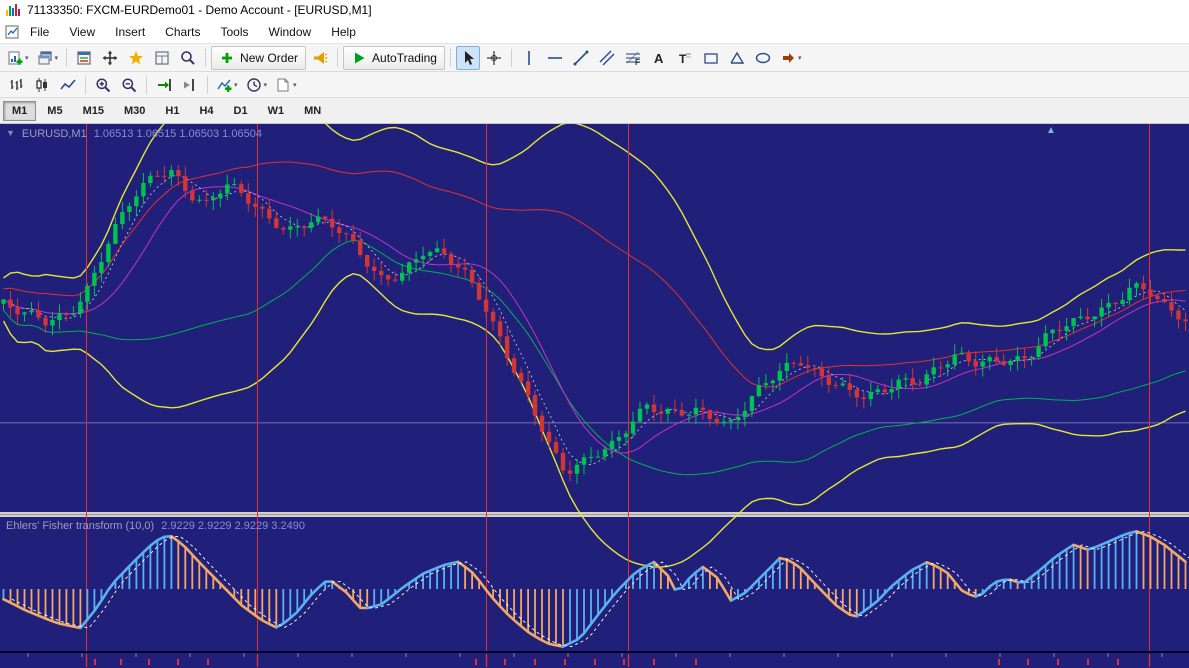 The image size is (1189, 668). What do you see at coordinates (164, 85) in the screenshot?
I see `auto-scroll-button` at bounding box center [164, 85].